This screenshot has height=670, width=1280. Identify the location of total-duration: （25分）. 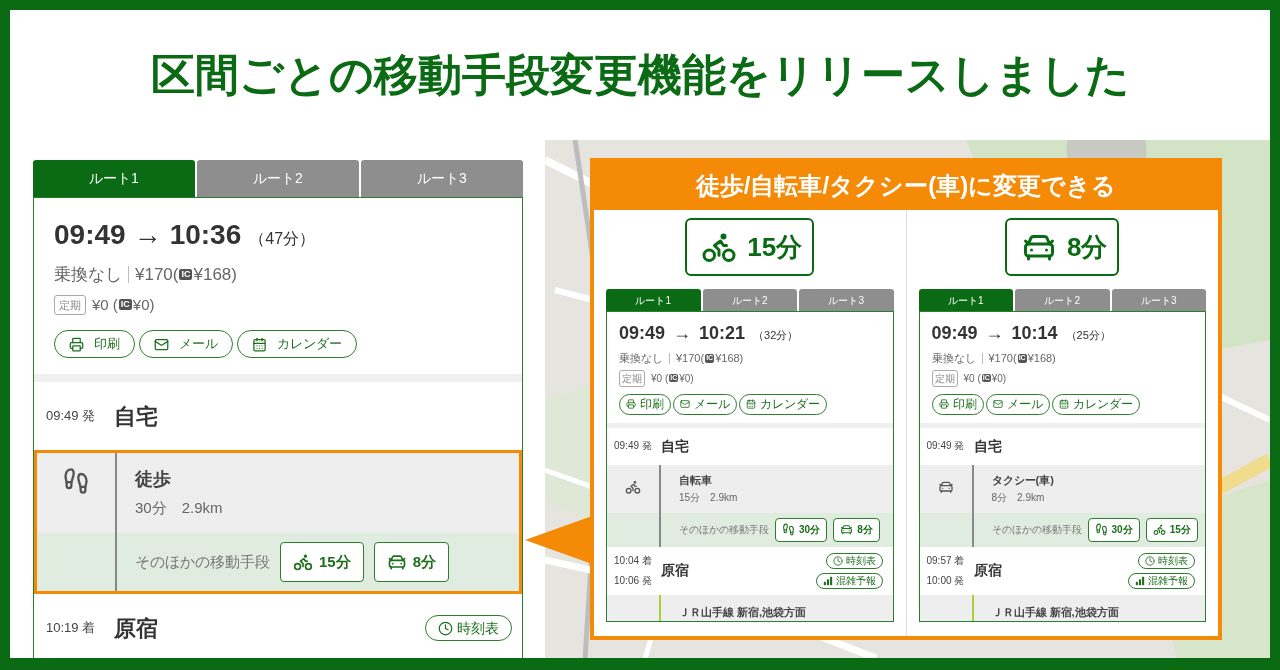
(1088, 335).